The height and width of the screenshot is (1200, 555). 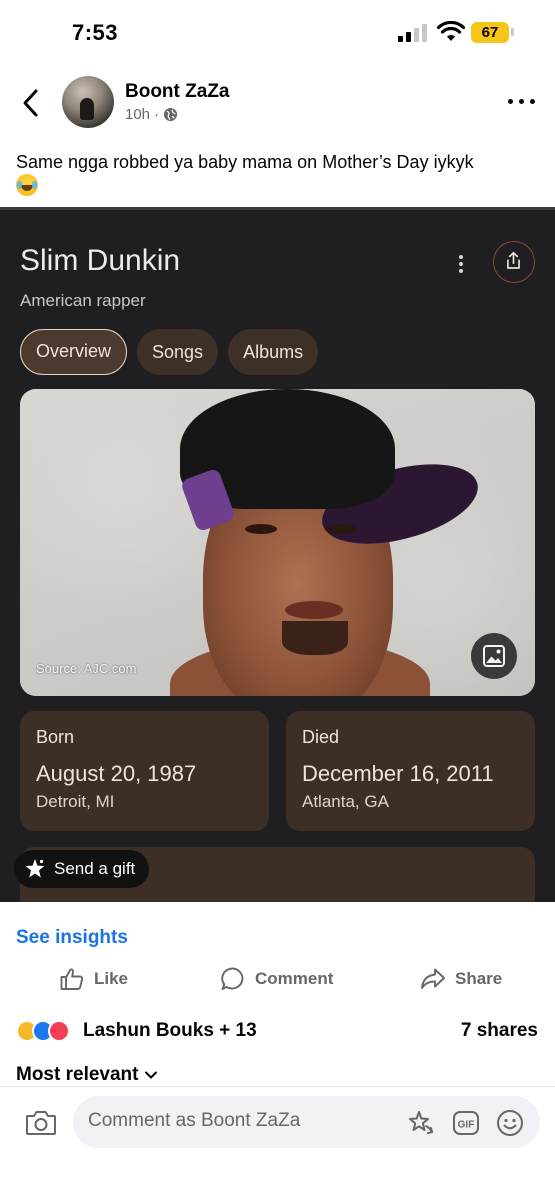 I want to click on photo-eye-left, so click(x=261, y=529).